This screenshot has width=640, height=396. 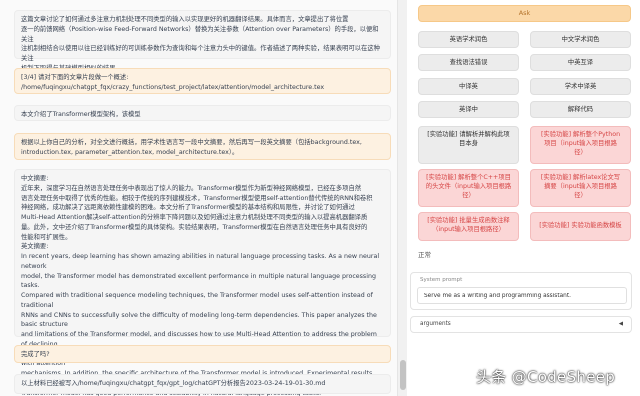 I want to click on message-text: 本文介绍了Transformer模型架构，该模型, so click(x=81, y=114).